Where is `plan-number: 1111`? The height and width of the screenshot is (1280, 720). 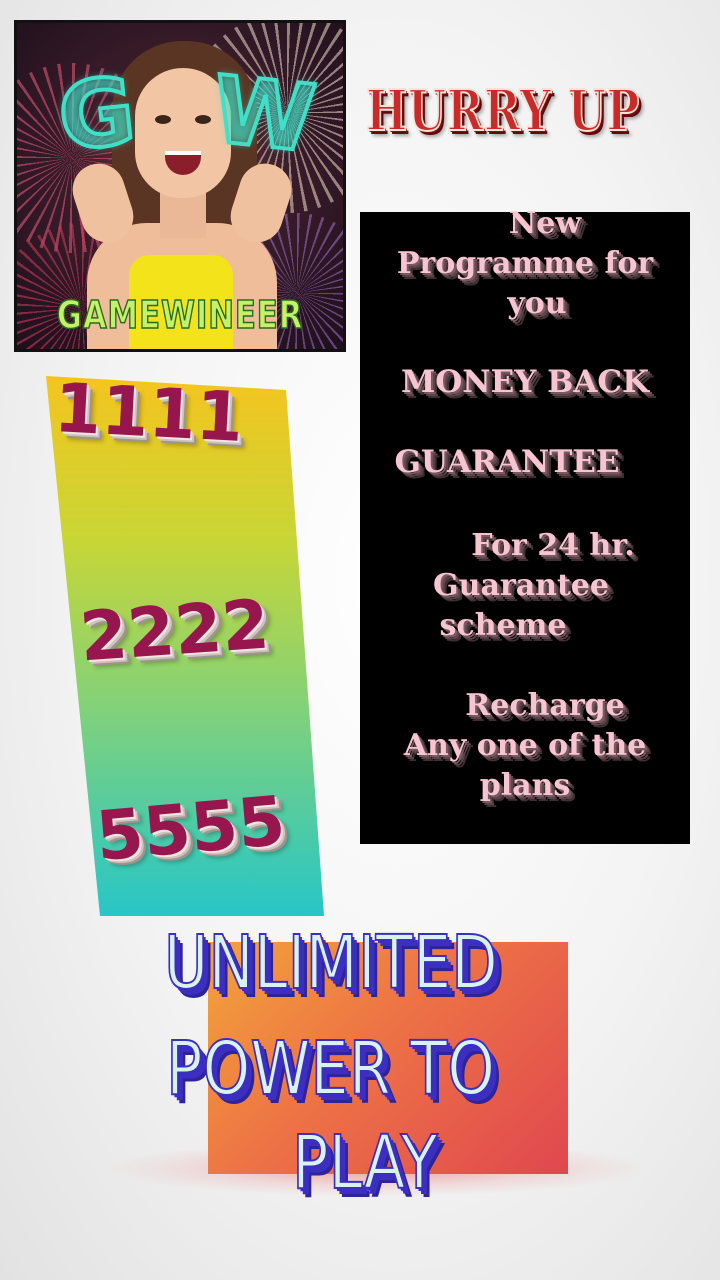 plan-number: 1111 is located at coordinates (149, 413).